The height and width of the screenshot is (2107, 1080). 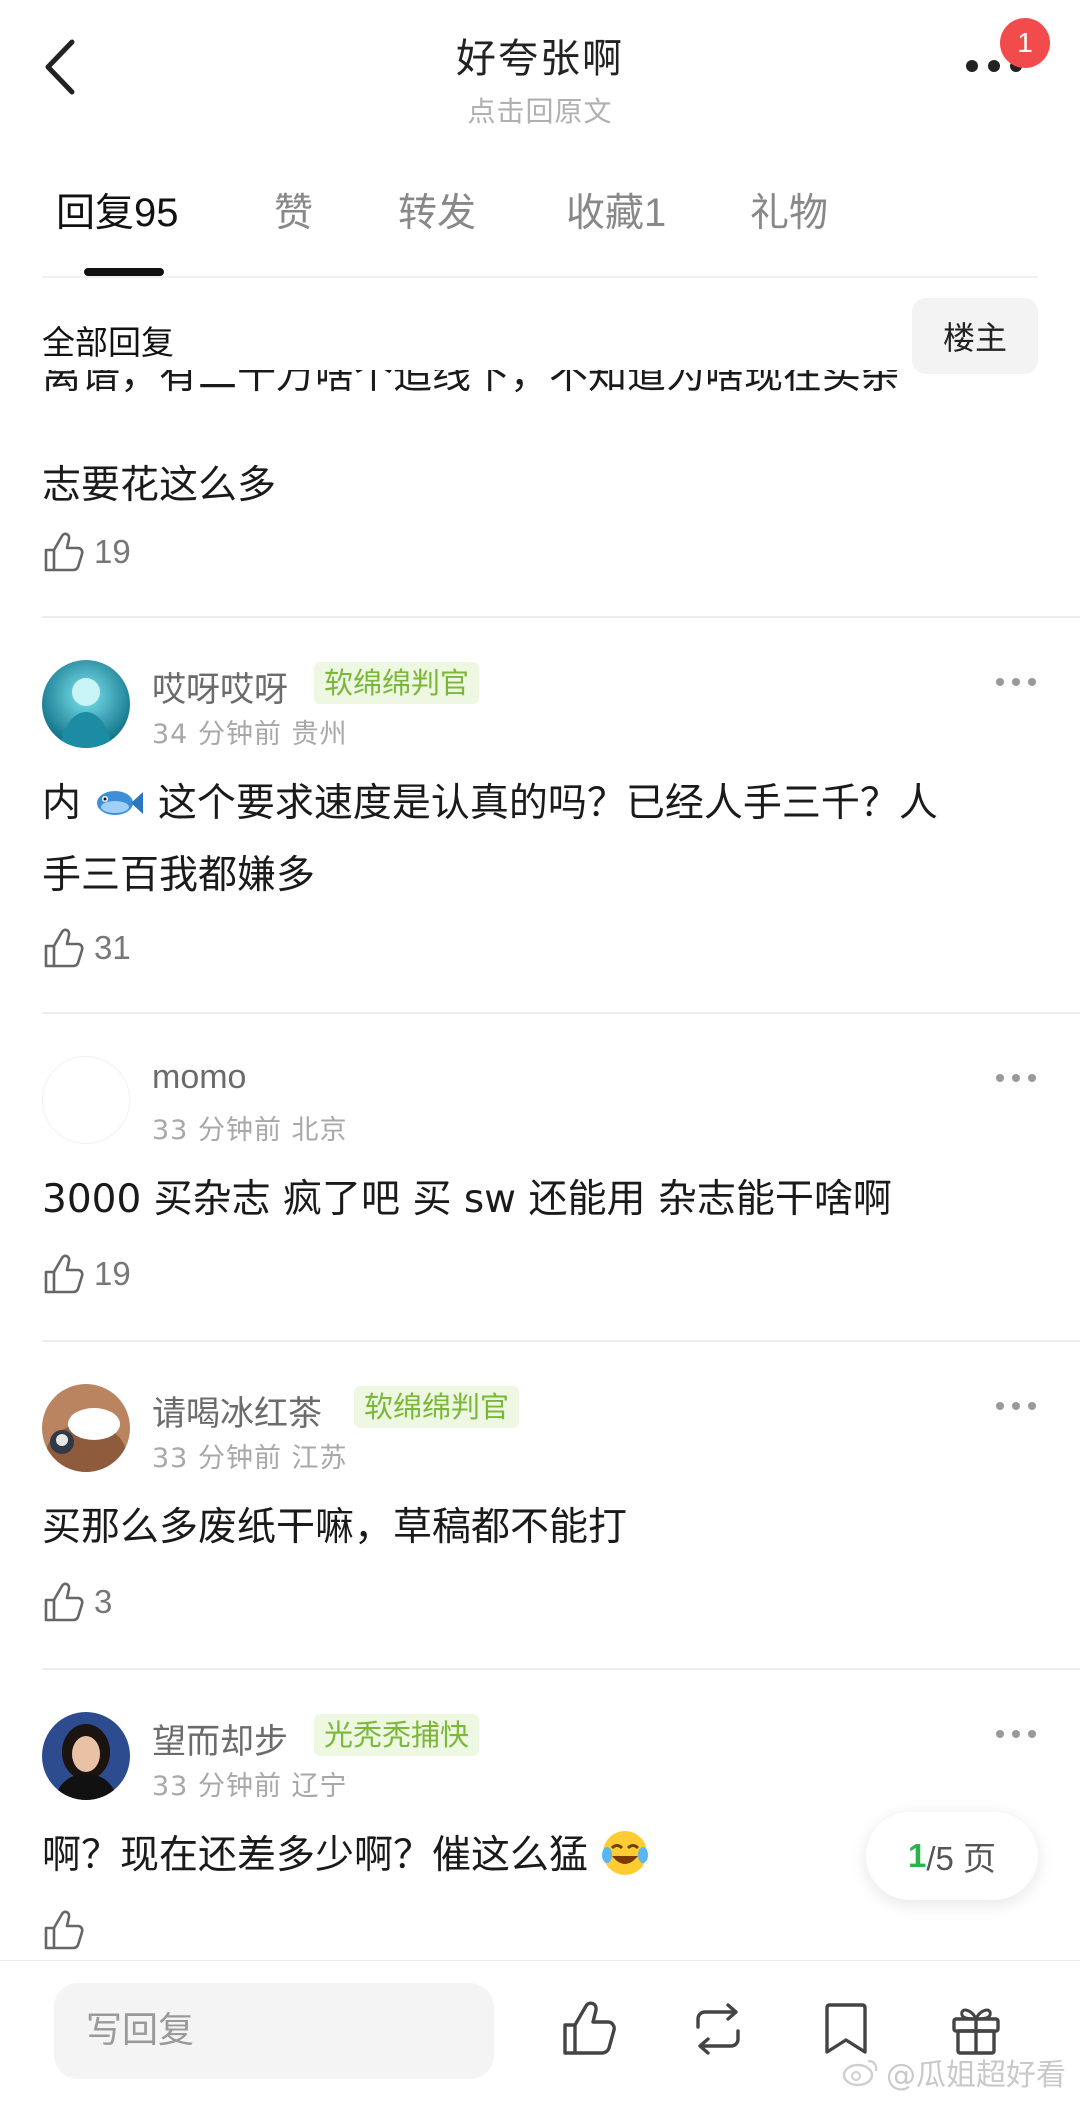 What do you see at coordinates (718, 2029) in the screenshot?
I see `repost-icon` at bounding box center [718, 2029].